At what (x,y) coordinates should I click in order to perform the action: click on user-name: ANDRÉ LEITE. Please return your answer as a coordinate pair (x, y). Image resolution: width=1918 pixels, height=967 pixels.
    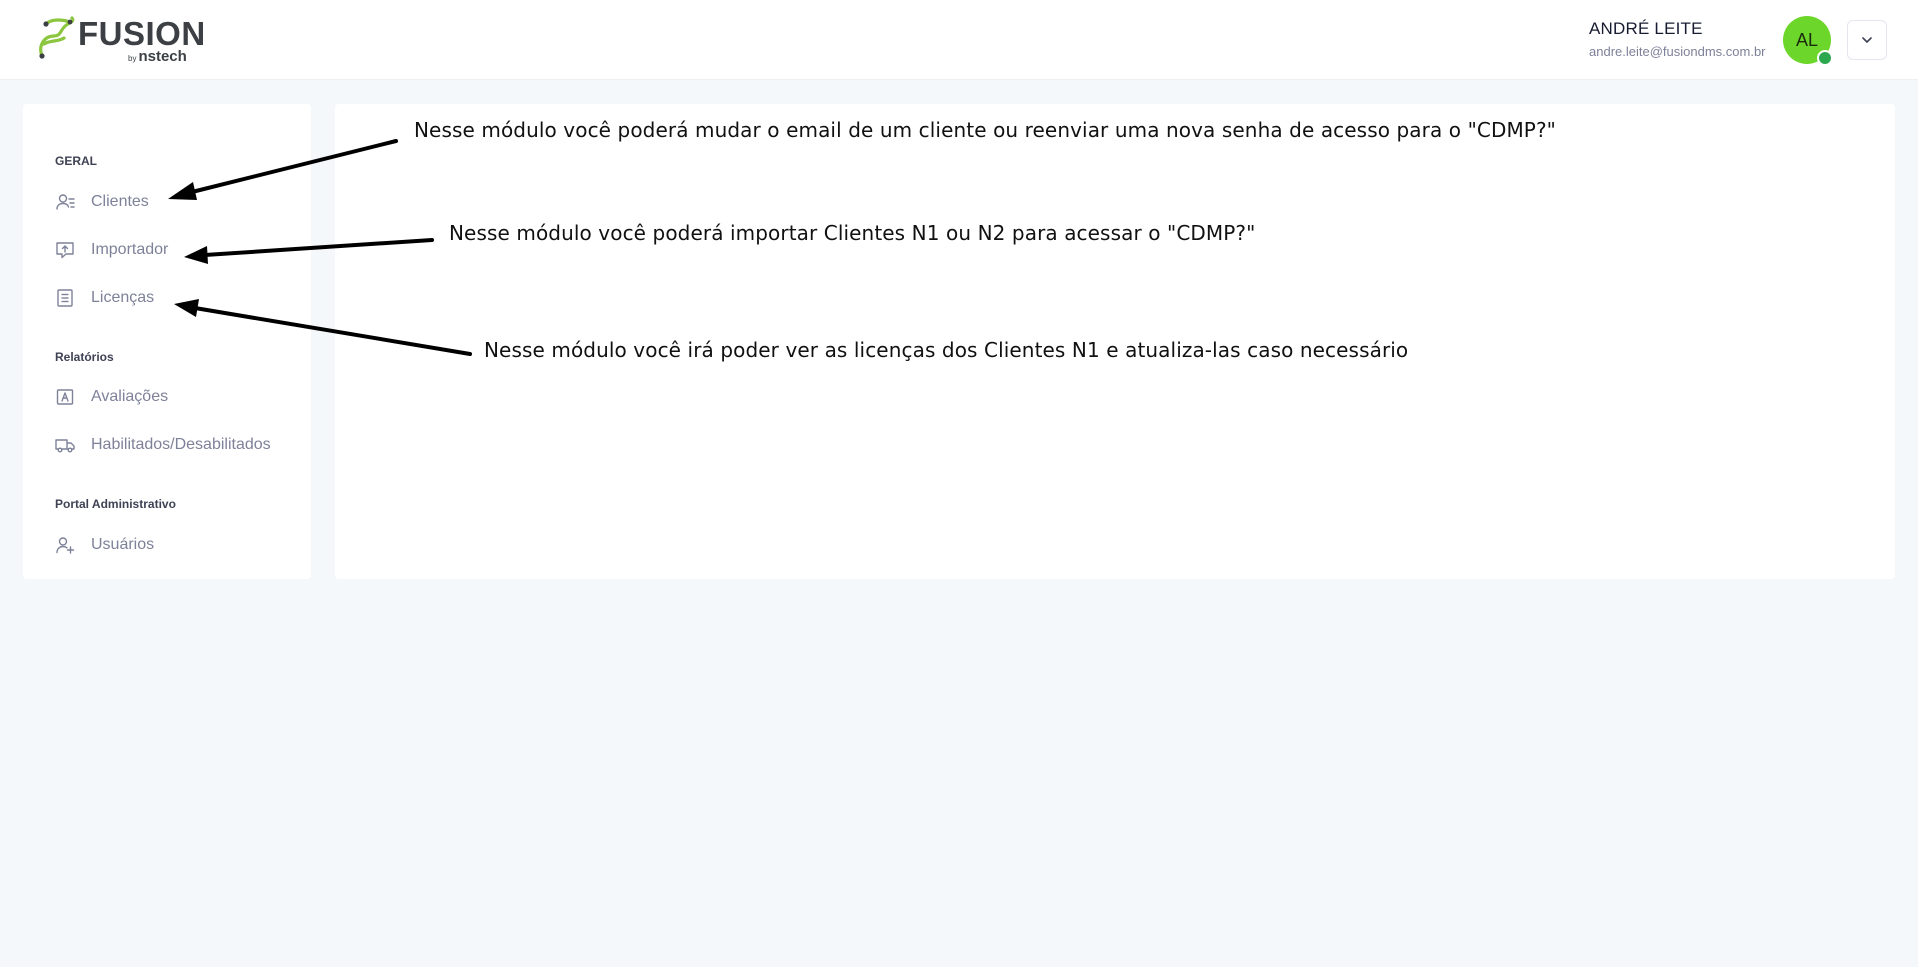
    Looking at the image, I should click on (1646, 28).